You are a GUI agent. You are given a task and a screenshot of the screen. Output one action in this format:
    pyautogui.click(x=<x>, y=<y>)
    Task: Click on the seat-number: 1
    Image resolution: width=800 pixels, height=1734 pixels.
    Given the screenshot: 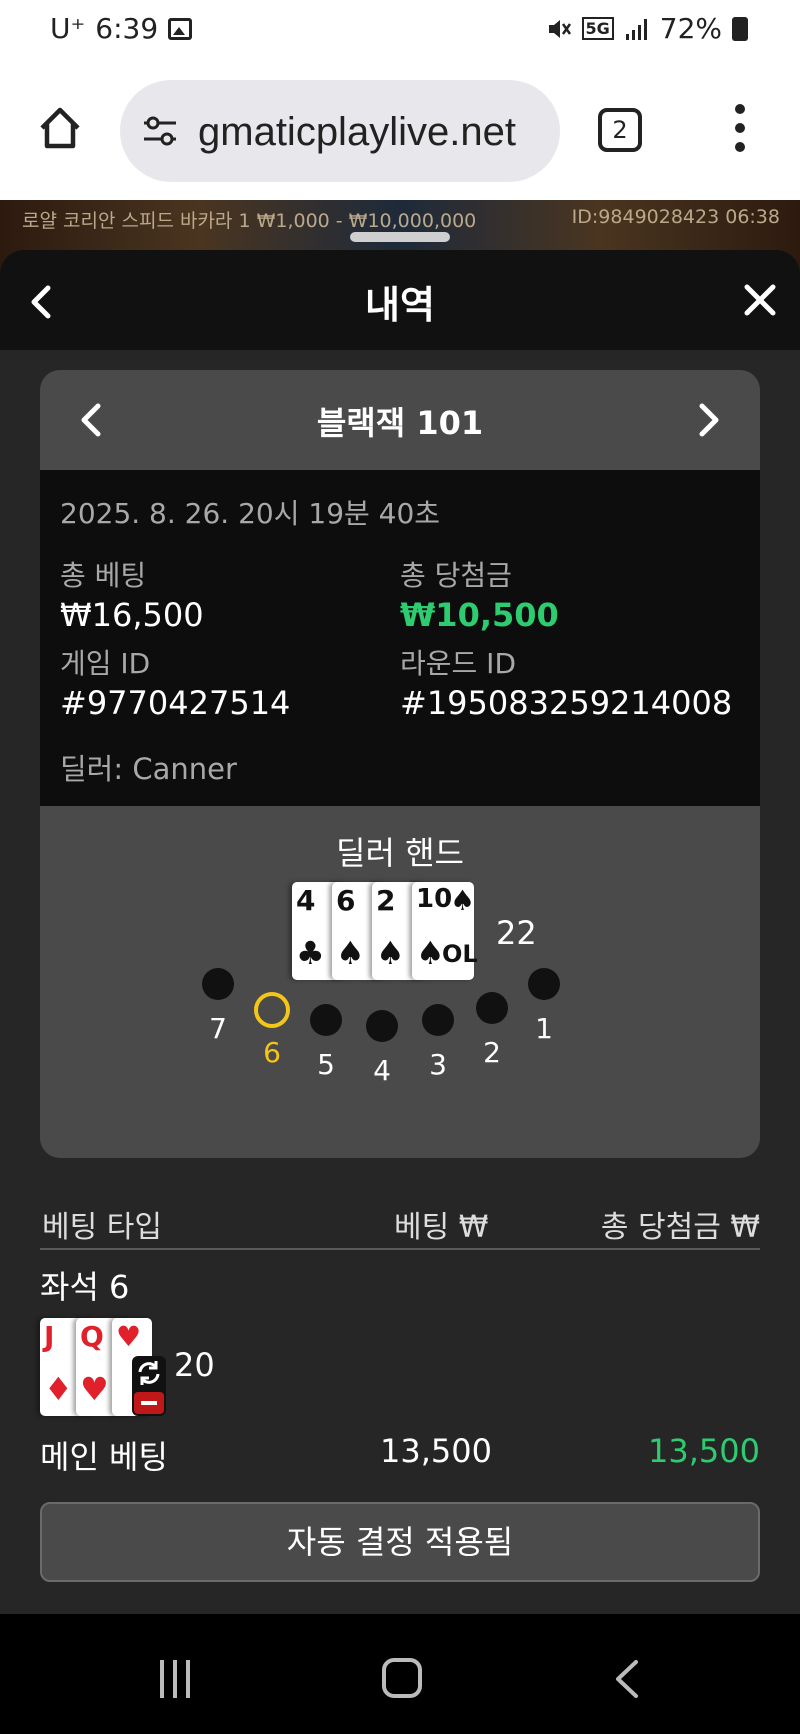 What is the action you would take?
    pyautogui.click(x=544, y=1028)
    